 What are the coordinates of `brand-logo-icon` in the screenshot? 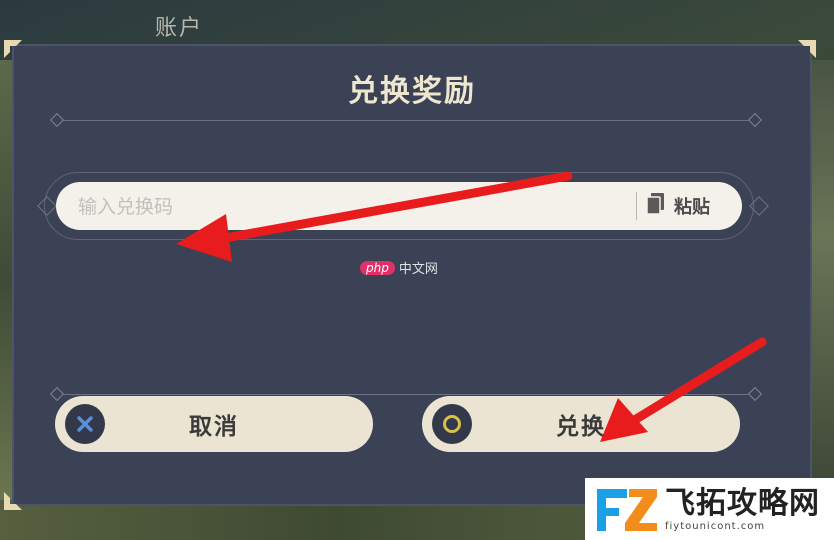 It's located at (627, 510).